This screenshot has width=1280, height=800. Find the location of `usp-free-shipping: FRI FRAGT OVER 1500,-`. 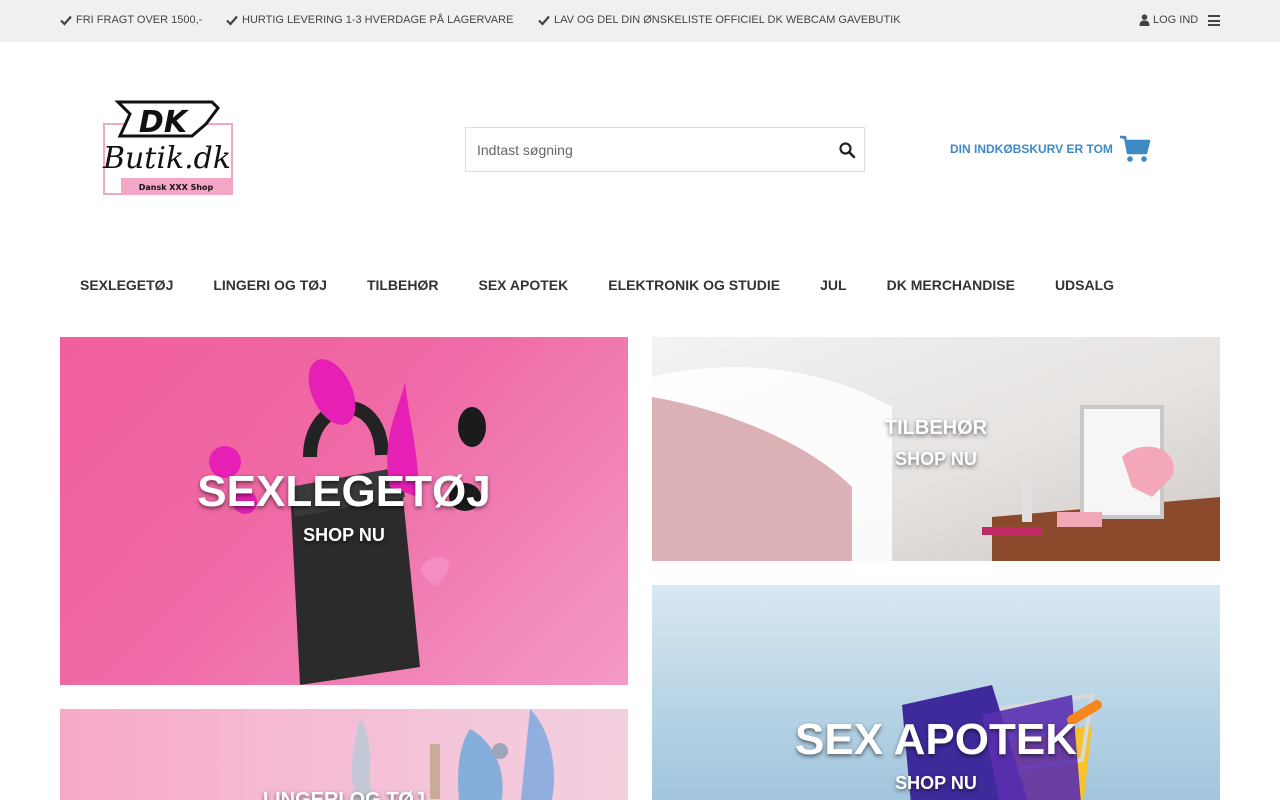

usp-free-shipping: FRI FRAGT OVER 1500,- is located at coordinates (131, 20).